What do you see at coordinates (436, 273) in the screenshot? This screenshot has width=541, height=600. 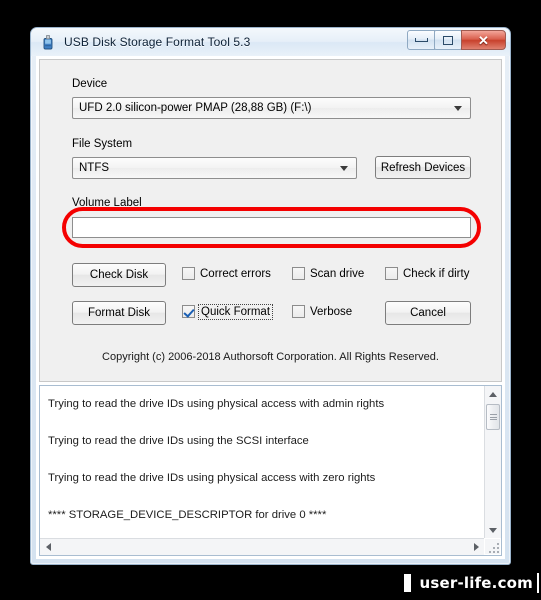 I see `checkbox-label: Check if dirty` at bounding box center [436, 273].